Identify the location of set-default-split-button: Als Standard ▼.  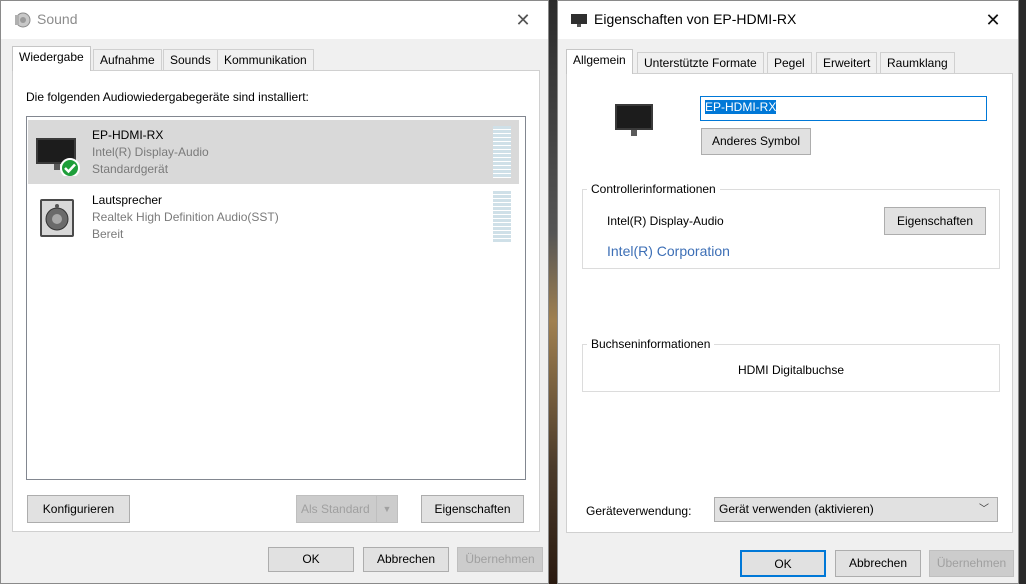
(347, 509).